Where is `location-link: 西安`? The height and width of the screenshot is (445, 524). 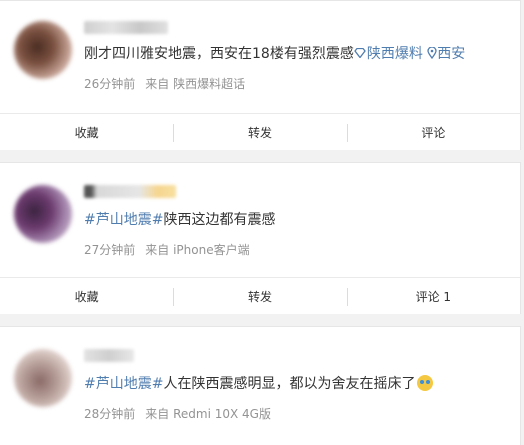 location-link: 西安 is located at coordinates (446, 54).